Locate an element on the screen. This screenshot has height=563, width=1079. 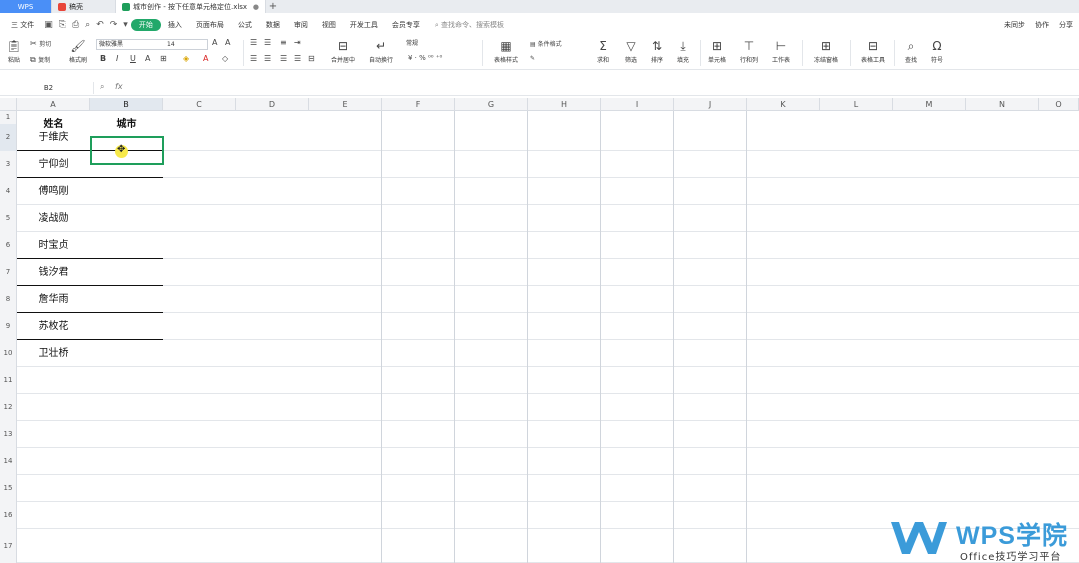
column-header-k: K is located at coordinates (783, 104).